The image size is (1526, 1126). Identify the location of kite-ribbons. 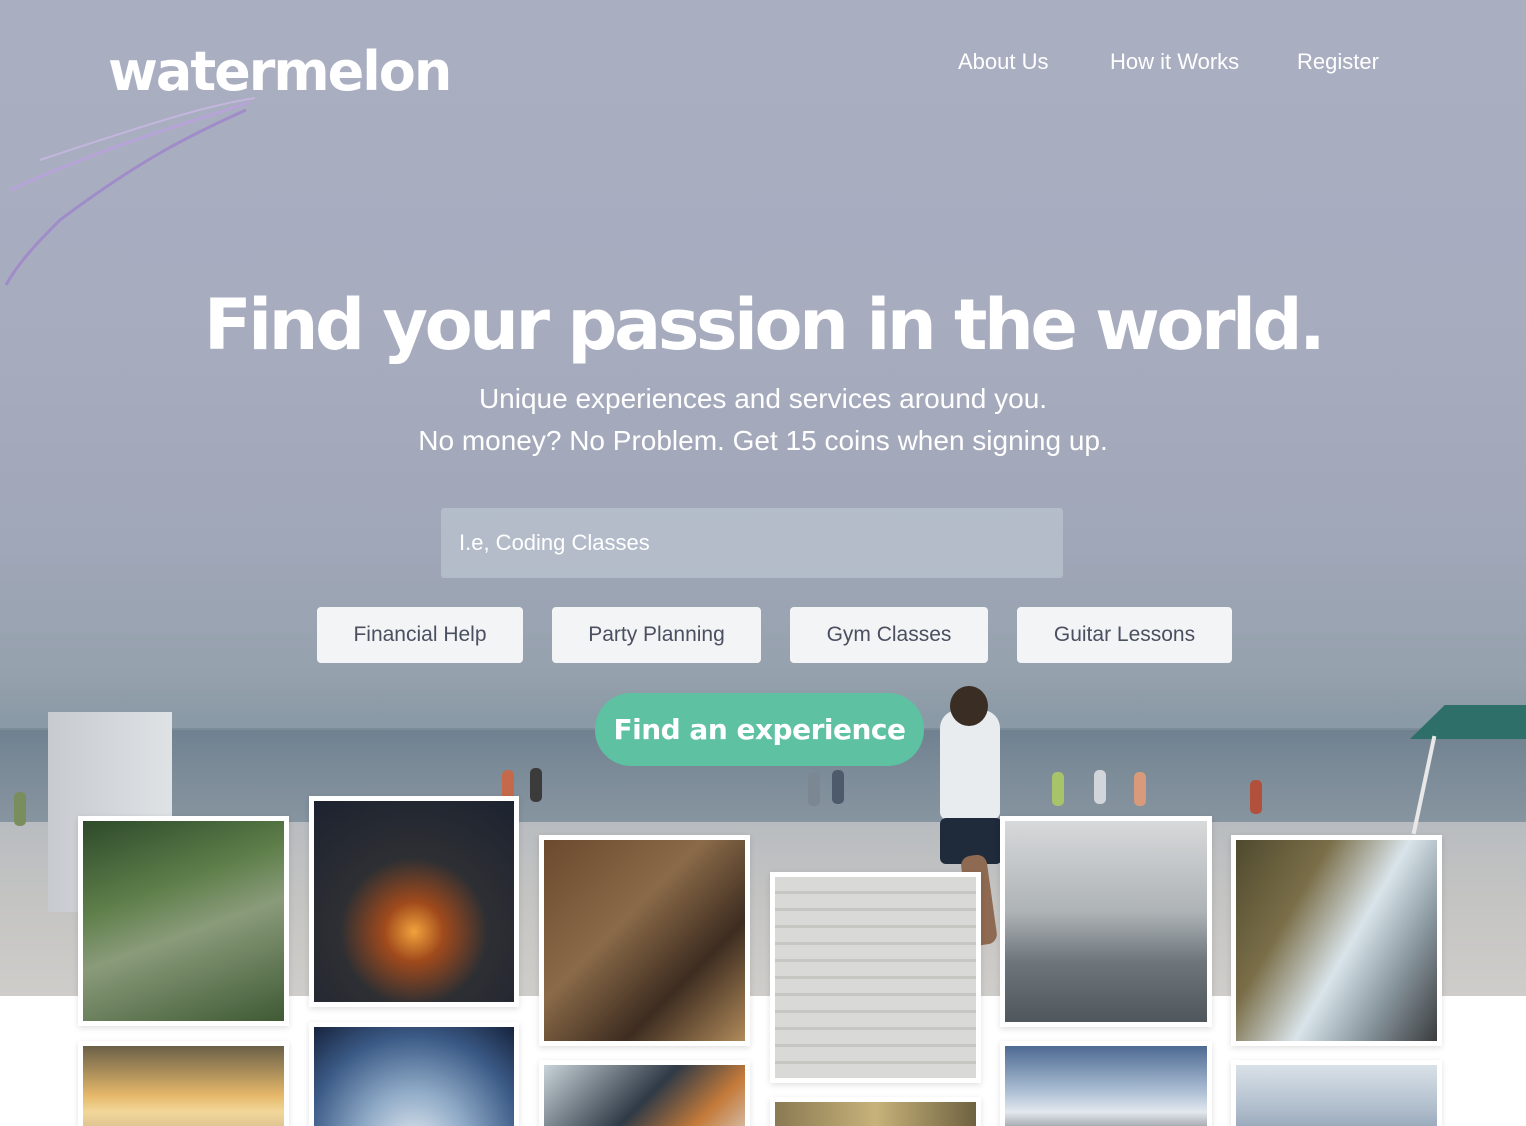
(130, 191).